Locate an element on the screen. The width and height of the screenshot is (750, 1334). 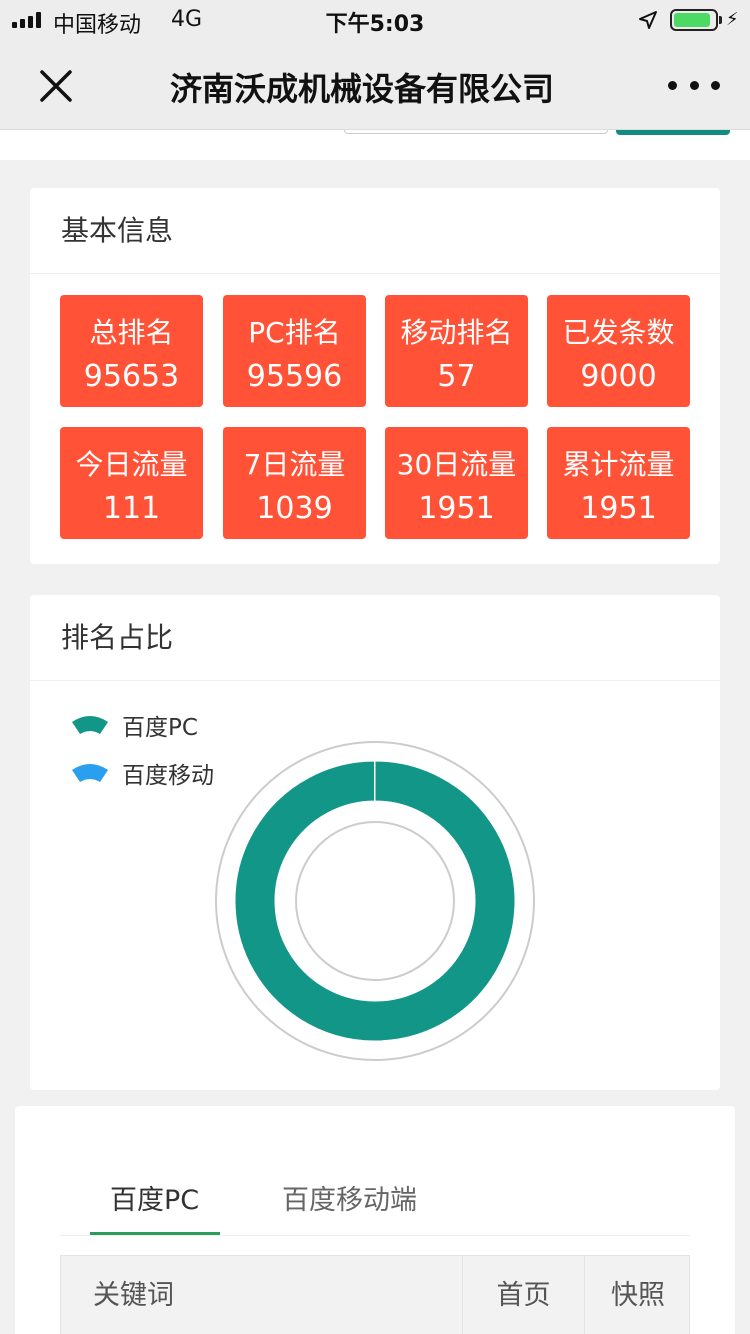
stat-pc-rank: PC排名 95596 is located at coordinates (294, 351).